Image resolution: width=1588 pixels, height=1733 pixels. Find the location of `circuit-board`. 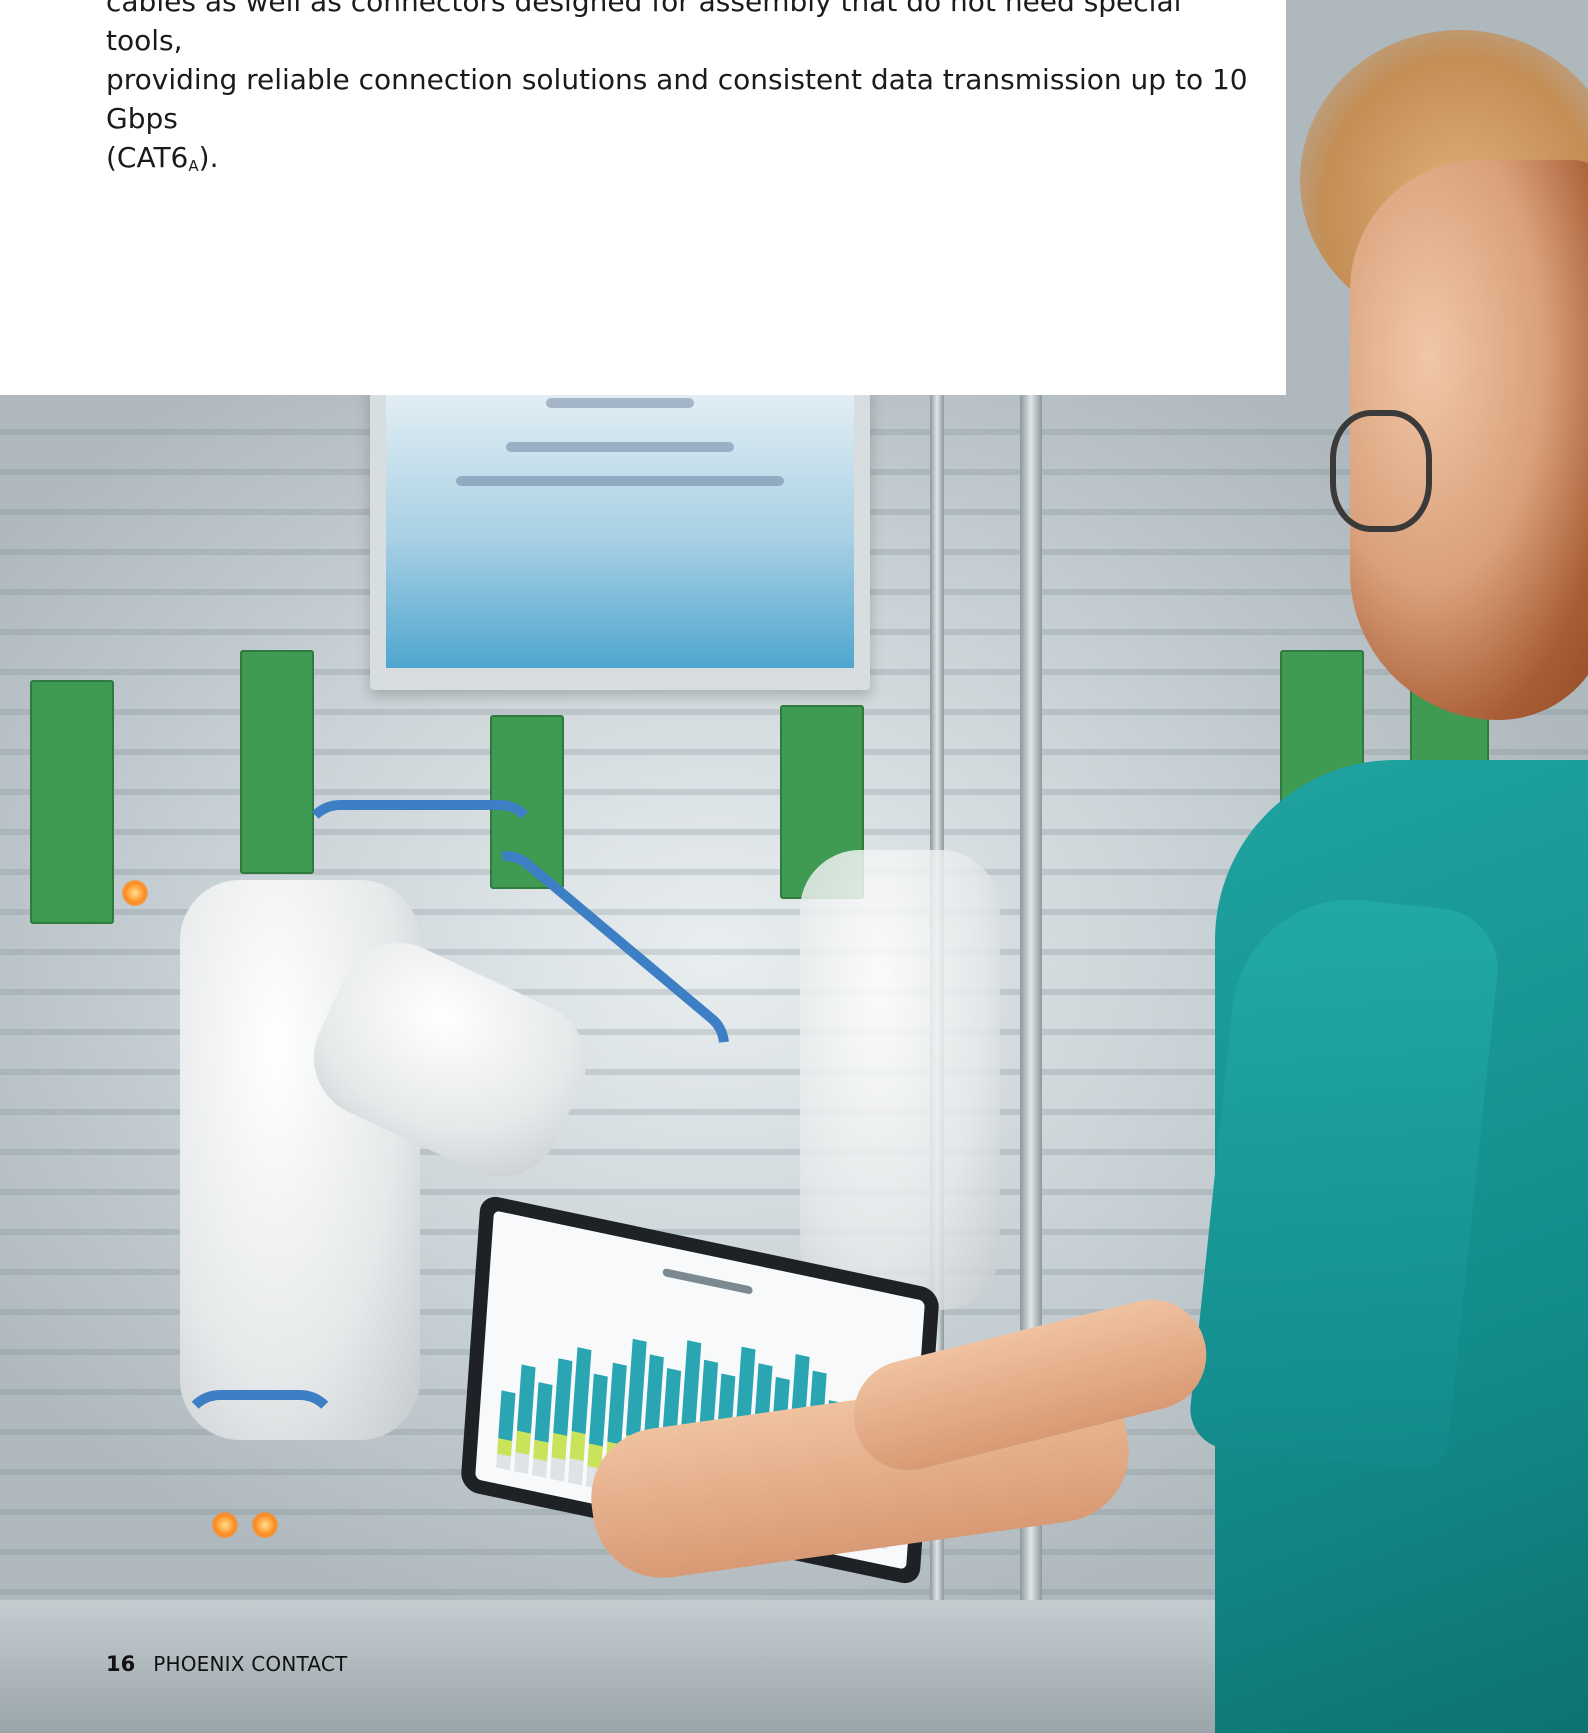

circuit-board is located at coordinates (72, 802).